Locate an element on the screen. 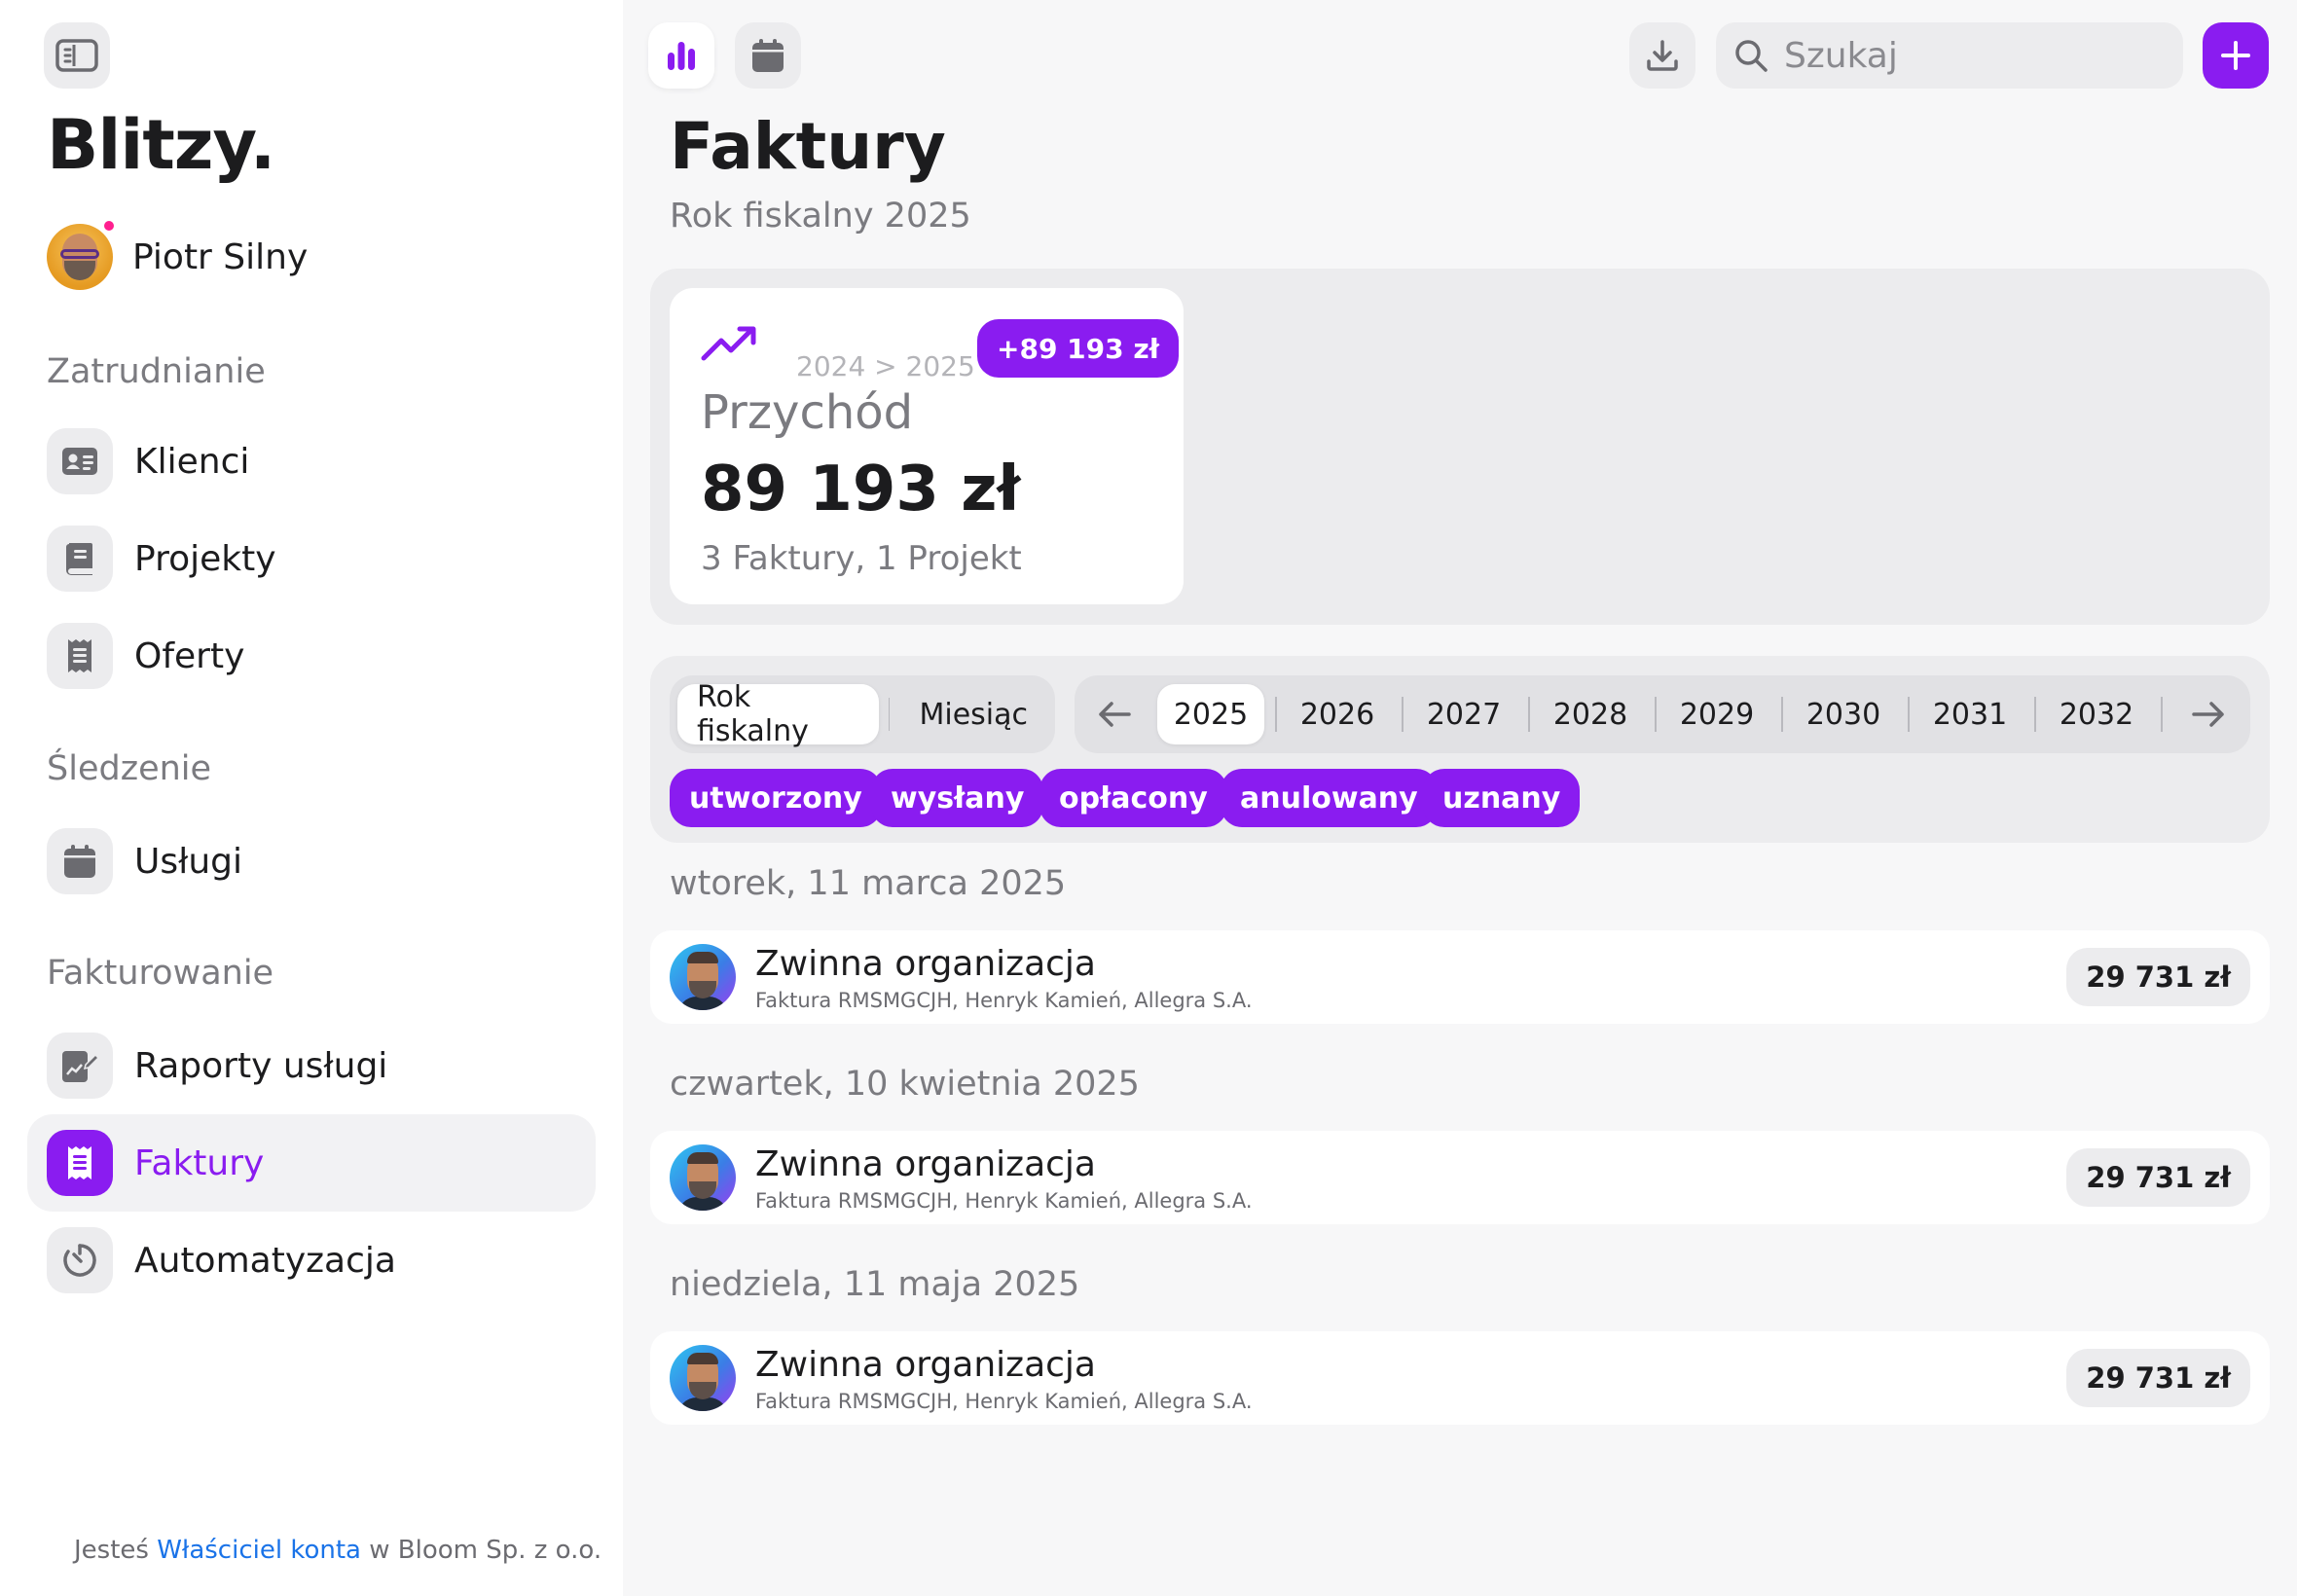  sidebar-toggle-button is located at coordinates (77, 55).